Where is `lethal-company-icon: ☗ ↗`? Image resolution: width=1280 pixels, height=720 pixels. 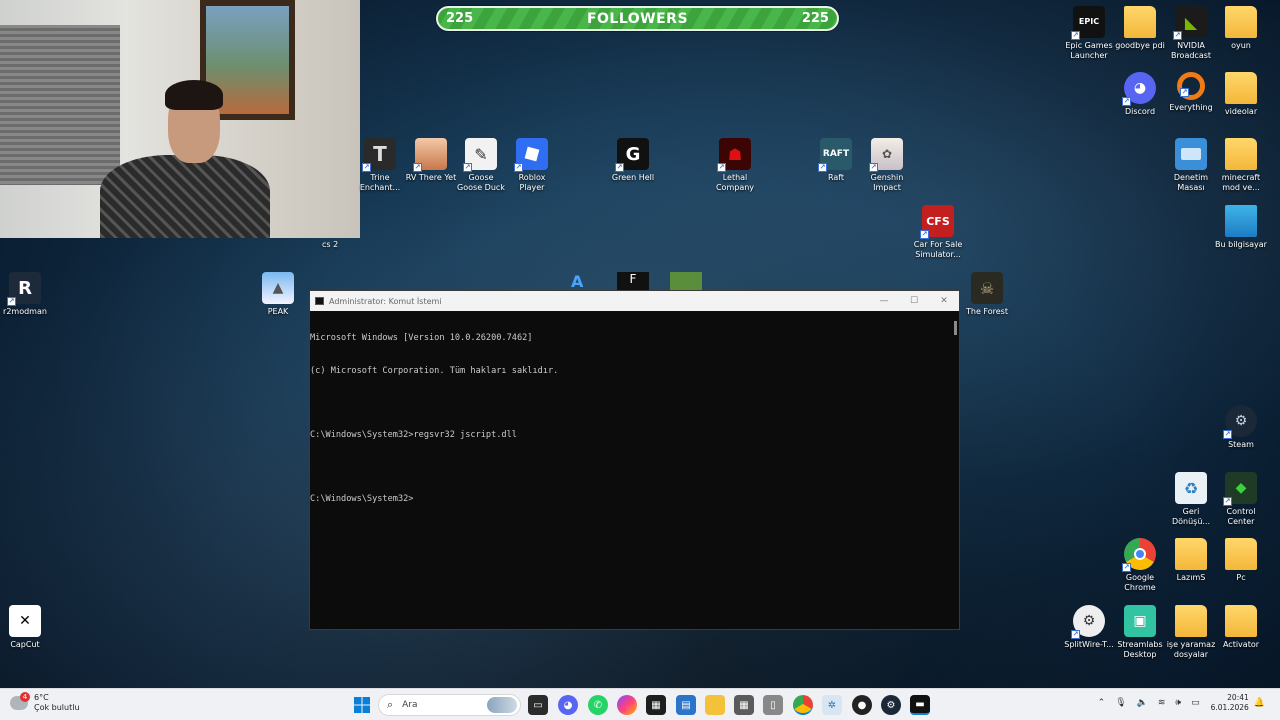 lethal-company-icon: ☗ ↗ is located at coordinates (734, 155).